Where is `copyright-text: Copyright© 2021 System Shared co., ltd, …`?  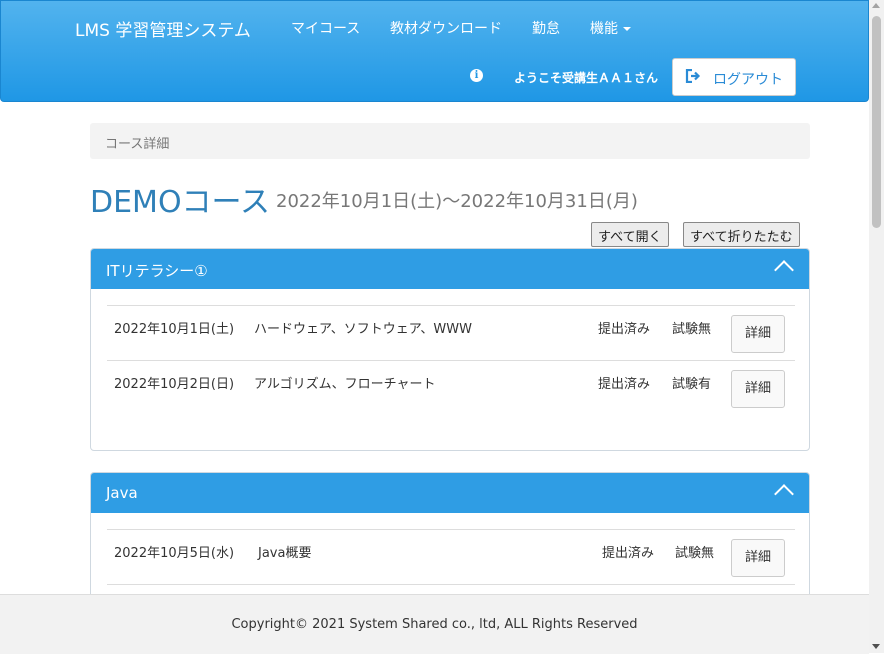 copyright-text: Copyright© 2021 System Shared co., ltd, … is located at coordinates (434, 624).